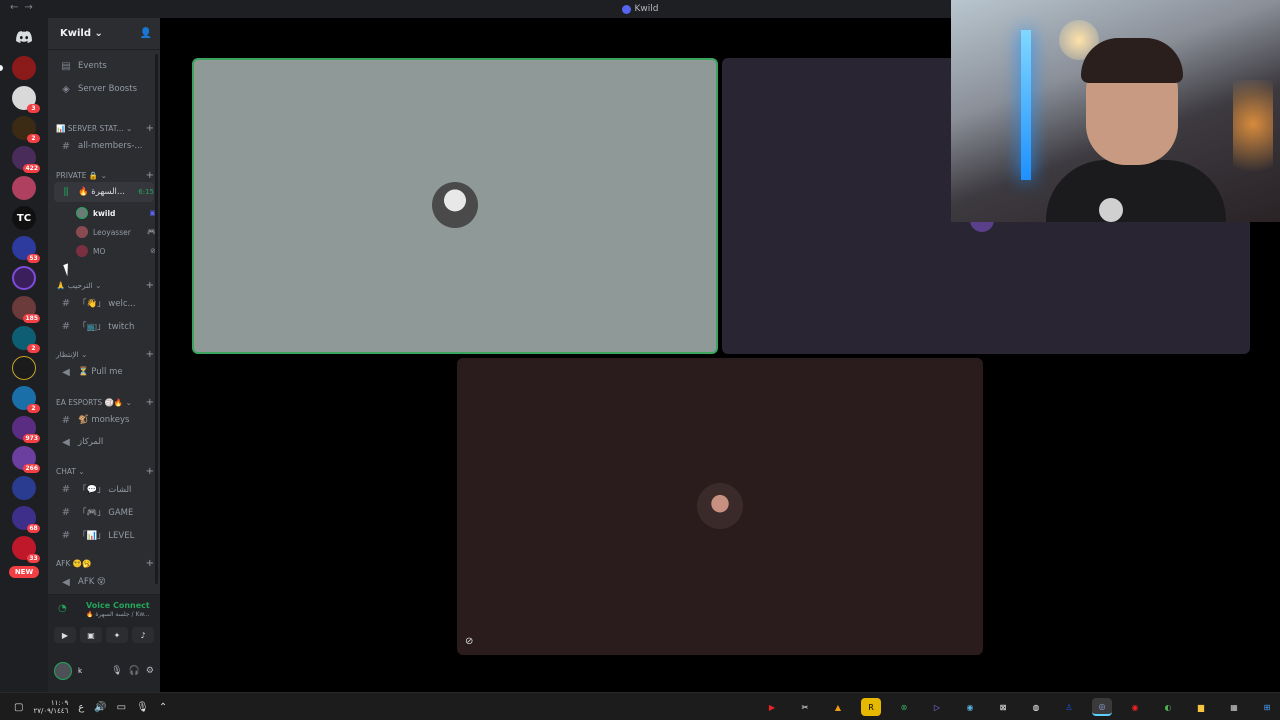  What do you see at coordinates (904, 707) in the screenshot?
I see `xbox-icon: ⊗` at bounding box center [904, 707].